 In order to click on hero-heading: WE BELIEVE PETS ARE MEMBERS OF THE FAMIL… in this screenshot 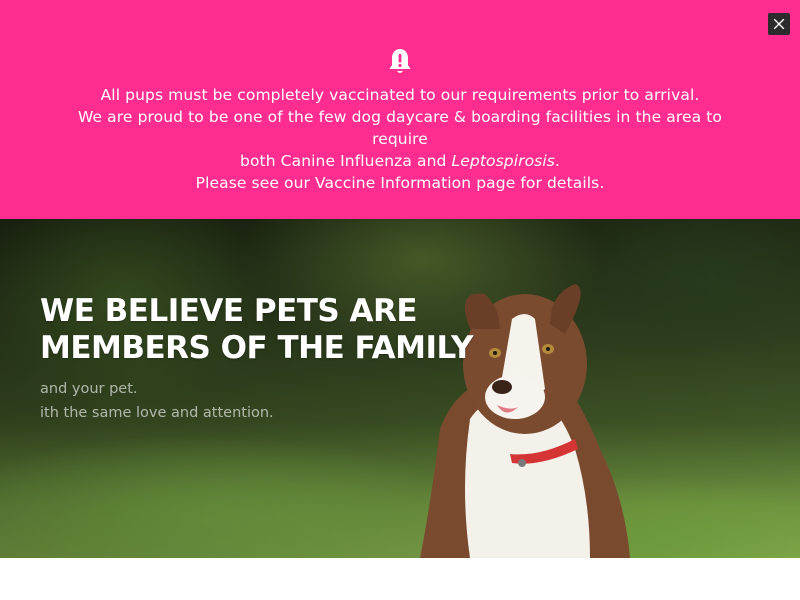, I will do `click(275, 330)`.